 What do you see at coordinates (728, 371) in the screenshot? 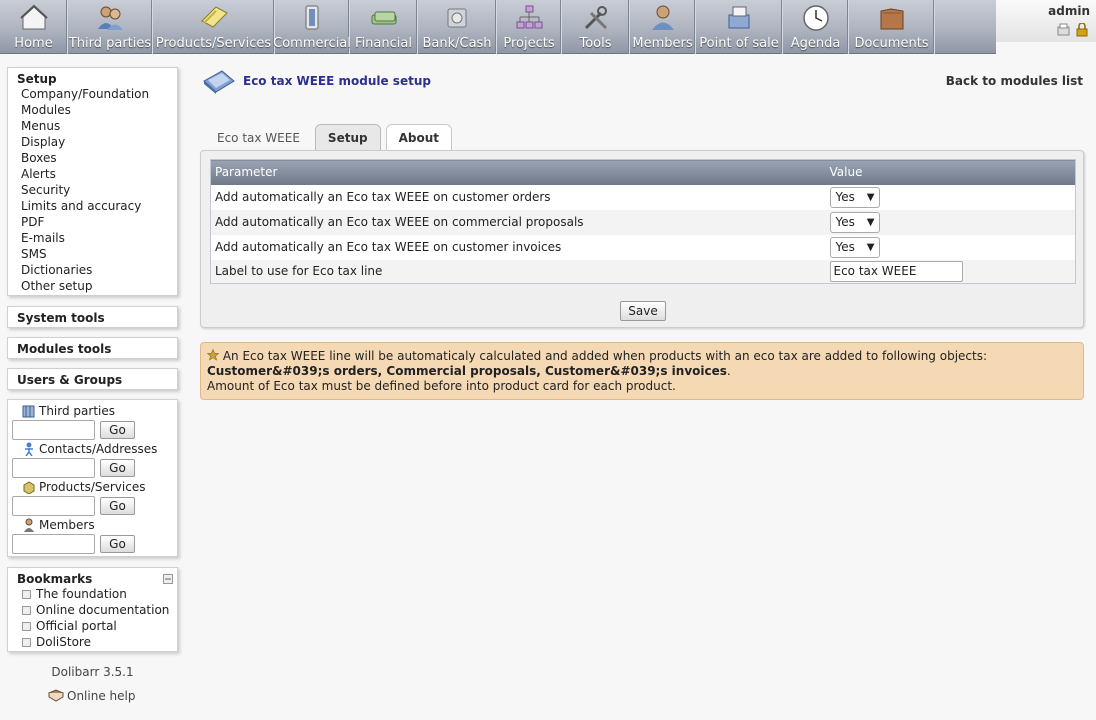
I see `info-text-suffix: .` at bounding box center [728, 371].